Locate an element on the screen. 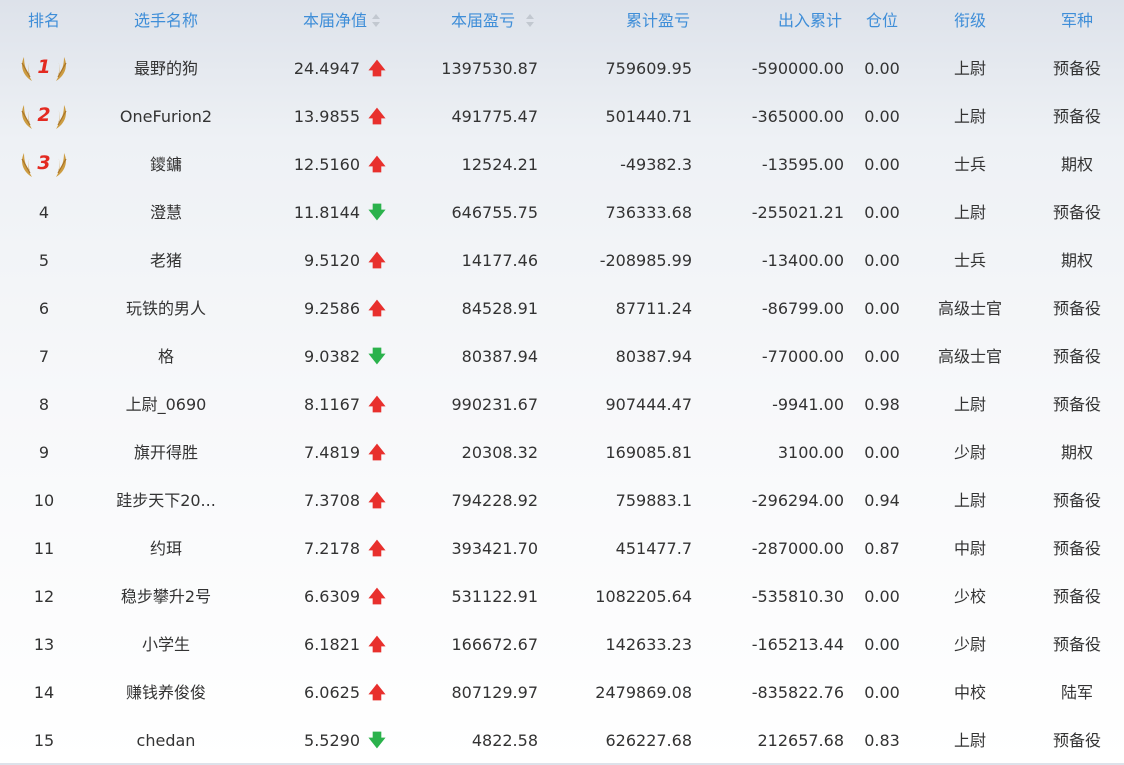 The width and height of the screenshot is (1124, 765). cumulative-pnl: 87711.24 is located at coordinates (653, 308).